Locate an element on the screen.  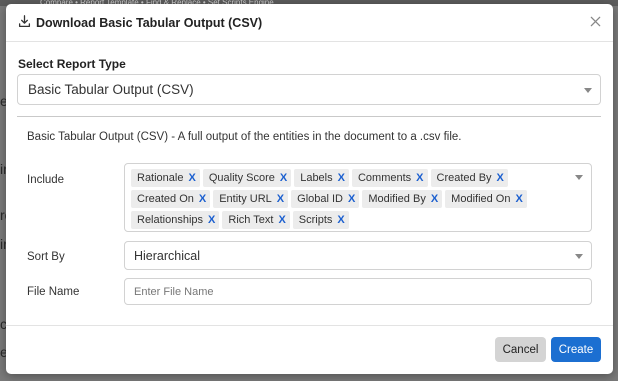
include-tag-label: Comments is located at coordinates (384, 178).